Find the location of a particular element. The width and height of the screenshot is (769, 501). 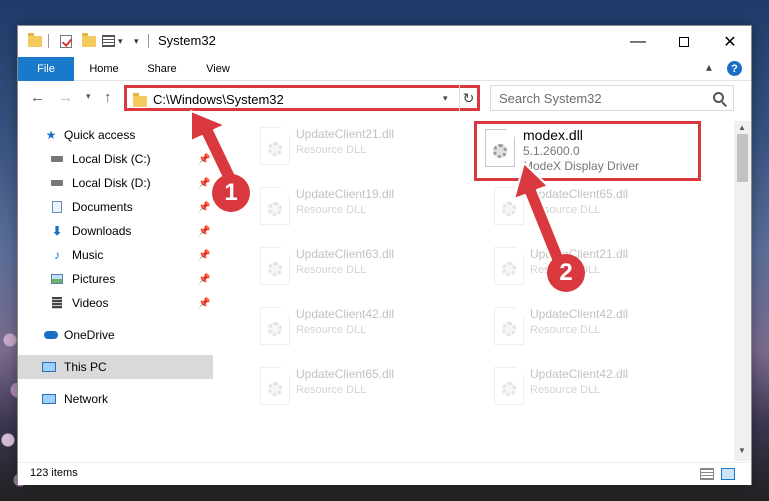

cloud-icon is located at coordinates (51, 335).